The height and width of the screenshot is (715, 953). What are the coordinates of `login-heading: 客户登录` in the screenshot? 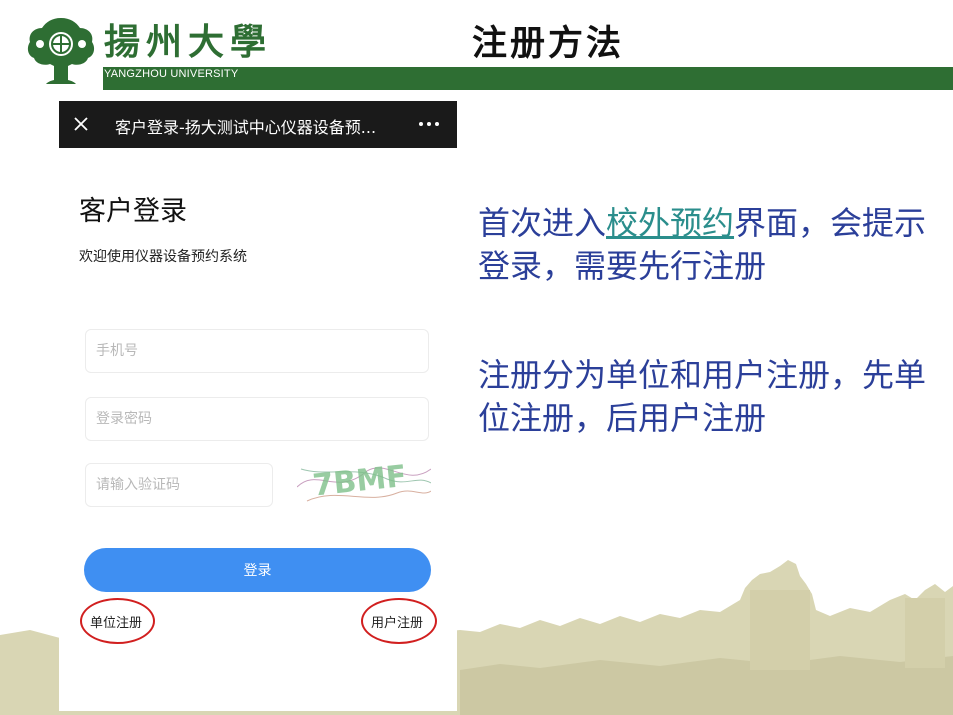 It's located at (133, 211).